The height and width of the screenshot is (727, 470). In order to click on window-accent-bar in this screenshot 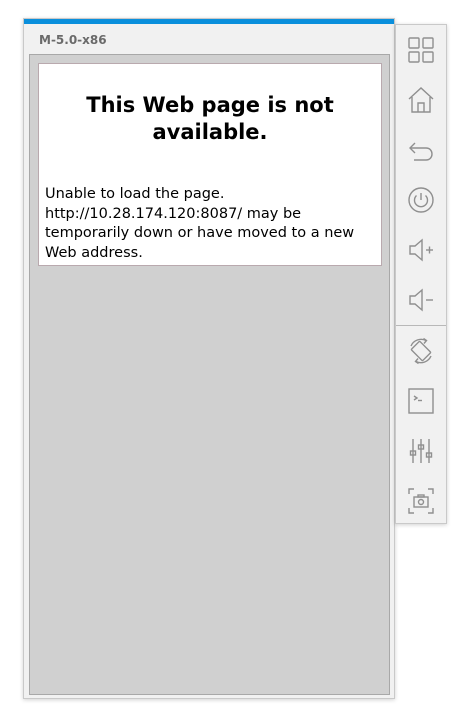, I will do `click(209, 21)`.